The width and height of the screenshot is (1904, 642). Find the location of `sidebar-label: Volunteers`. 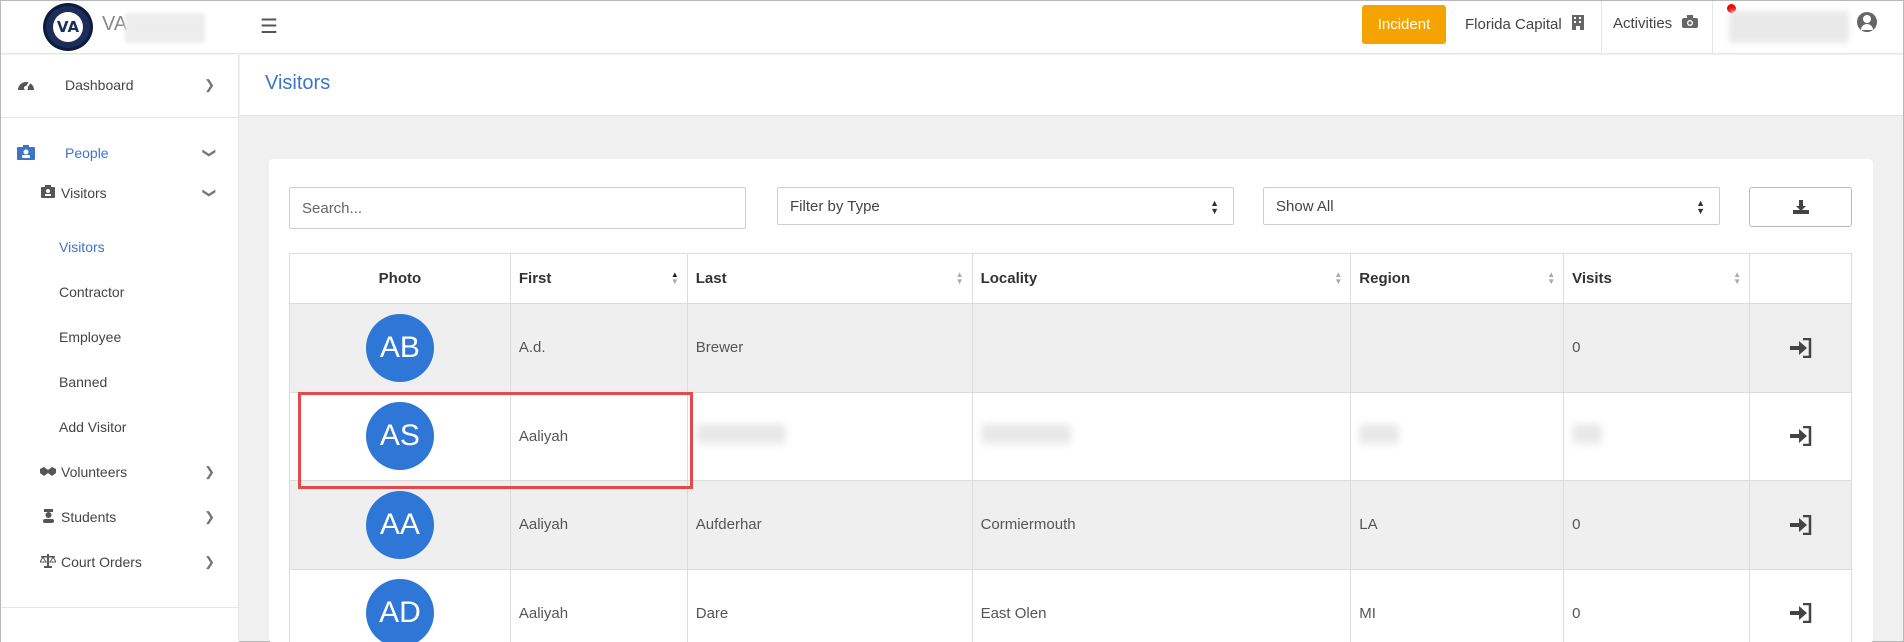

sidebar-label: Volunteers is located at coordinates (94, 472).